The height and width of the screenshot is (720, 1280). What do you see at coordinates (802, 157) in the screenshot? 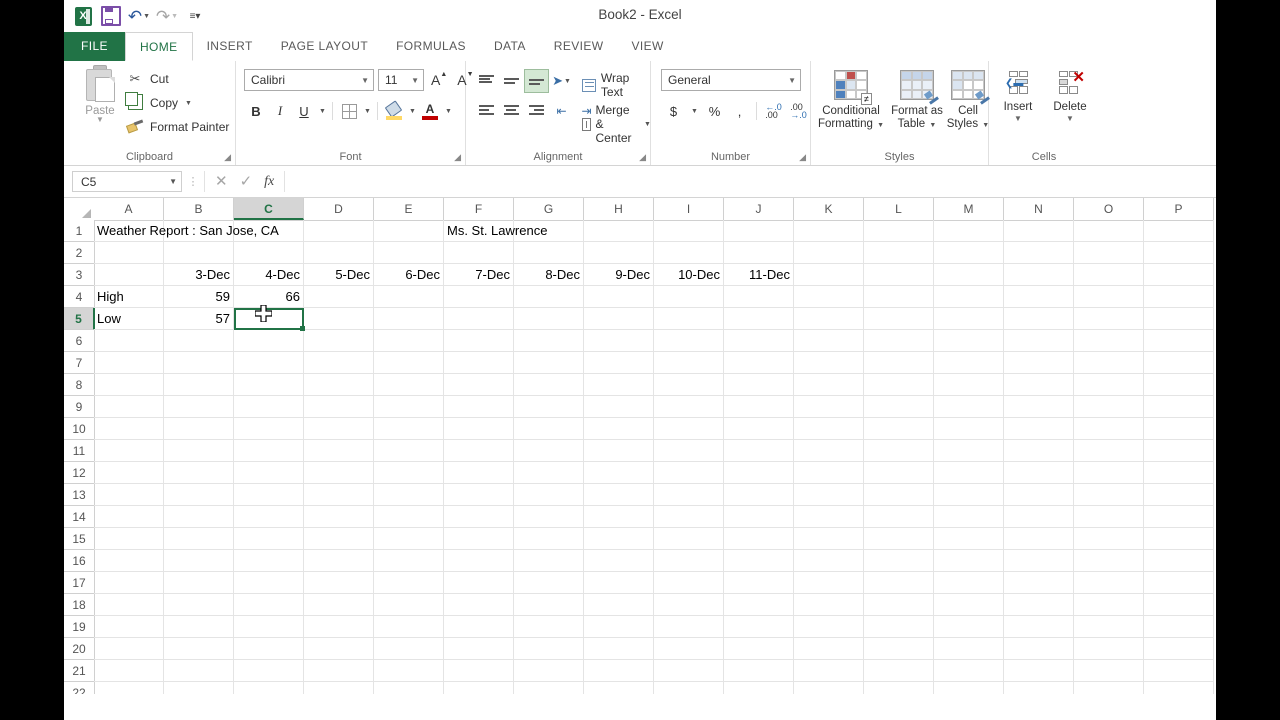
I see `number-dialog-launcher-icon: ◢` at bounding box center [802, 157].